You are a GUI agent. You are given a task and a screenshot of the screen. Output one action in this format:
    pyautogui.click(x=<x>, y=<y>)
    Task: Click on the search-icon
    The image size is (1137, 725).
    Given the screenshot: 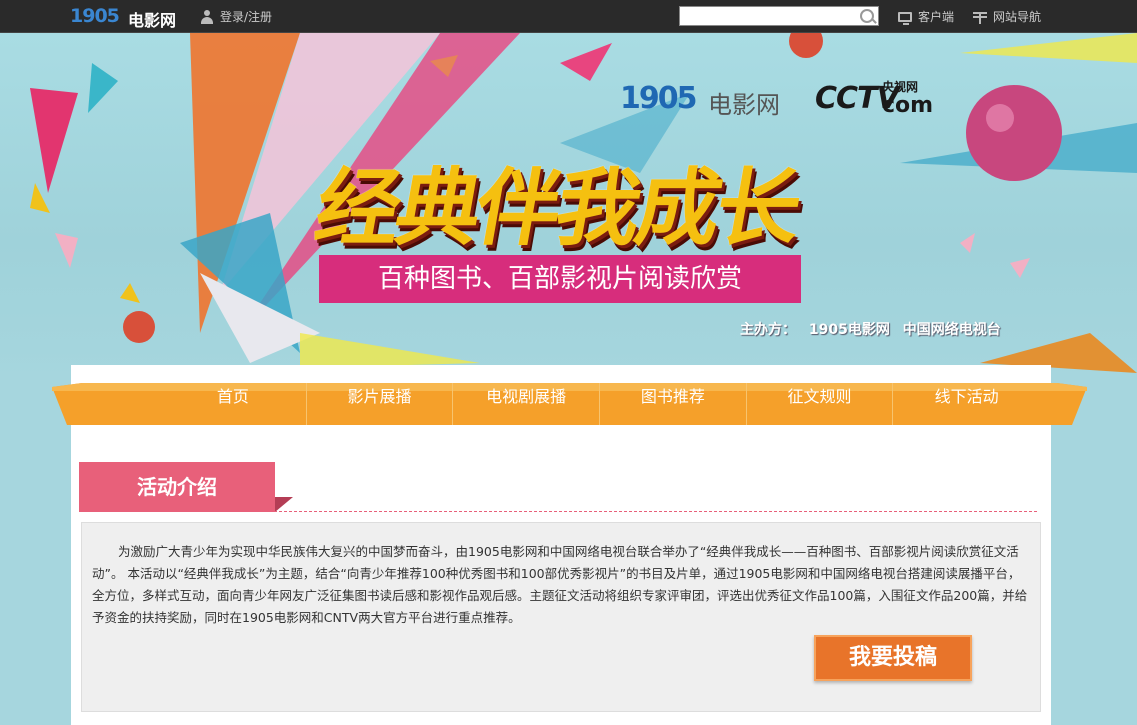 What is the action you would take?
    pyautogui.click(x=867, y=16)
    